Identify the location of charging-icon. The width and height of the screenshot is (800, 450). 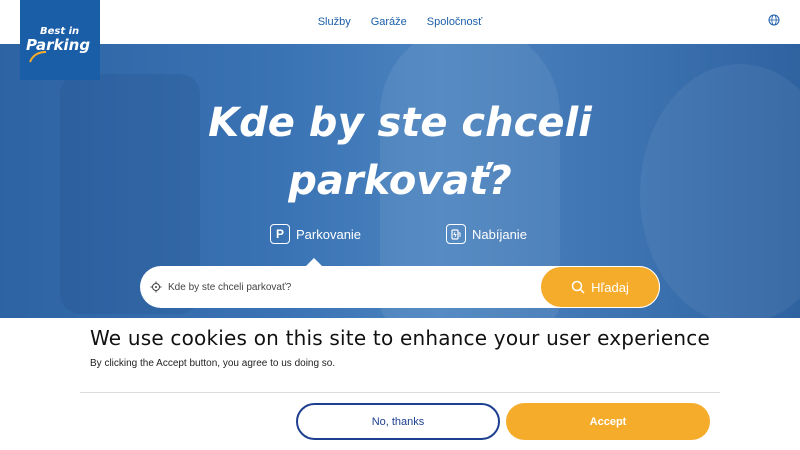
(456, 234).